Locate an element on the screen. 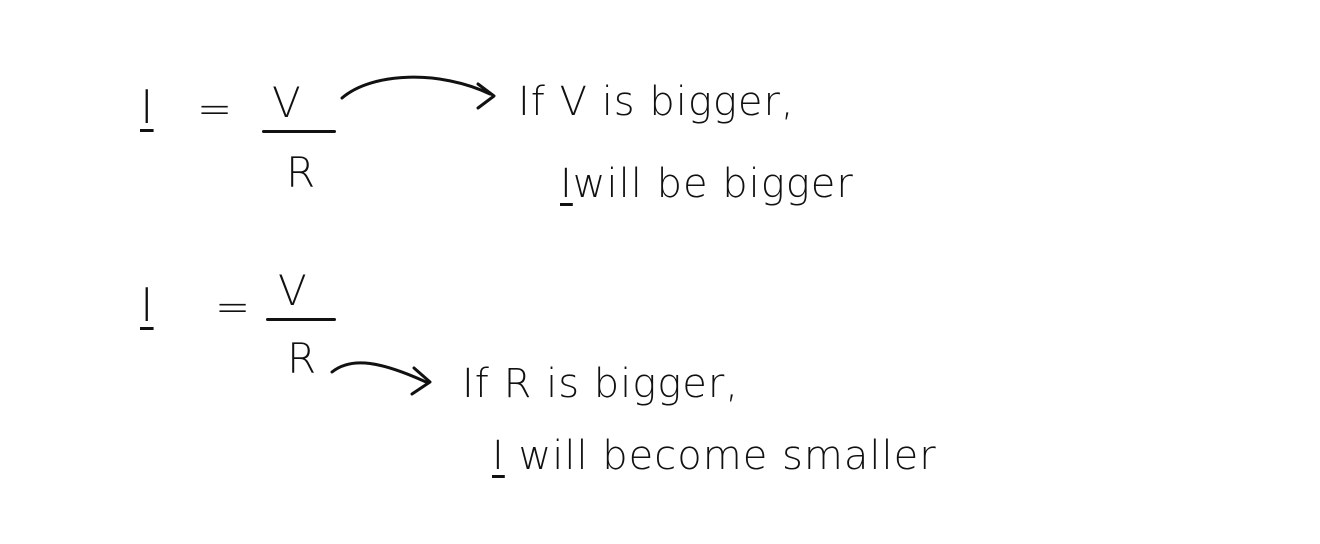 The height and width of the screenshot is (544, 1320). note-2-line-1: If R is bigger, is located at coordinates (600, 384).